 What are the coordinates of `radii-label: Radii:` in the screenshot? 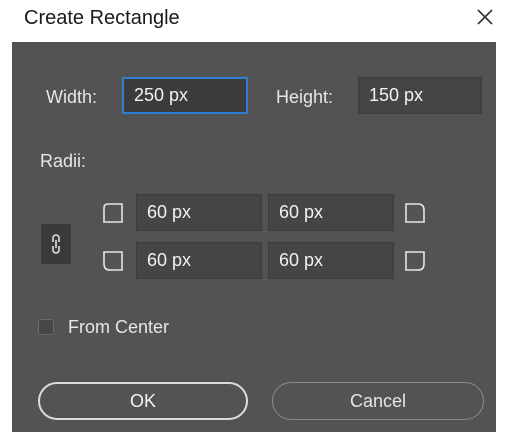 It's located at (63, 161).